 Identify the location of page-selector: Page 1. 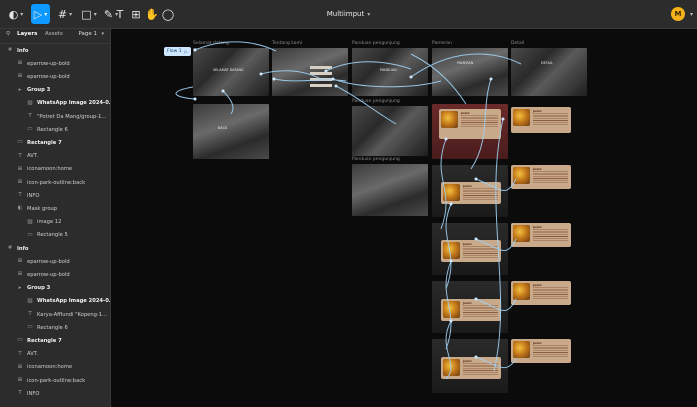
(87, 34).